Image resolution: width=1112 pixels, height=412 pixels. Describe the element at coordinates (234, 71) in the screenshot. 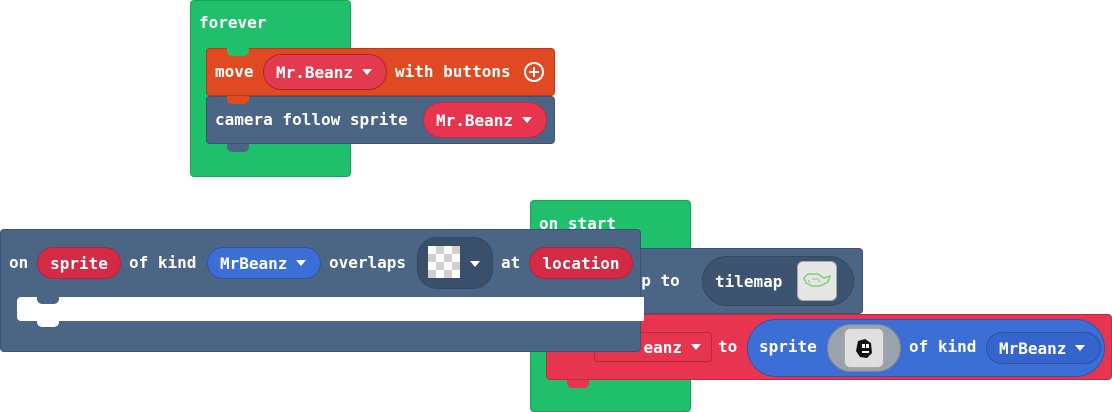

I see `move-label: move` at that location.